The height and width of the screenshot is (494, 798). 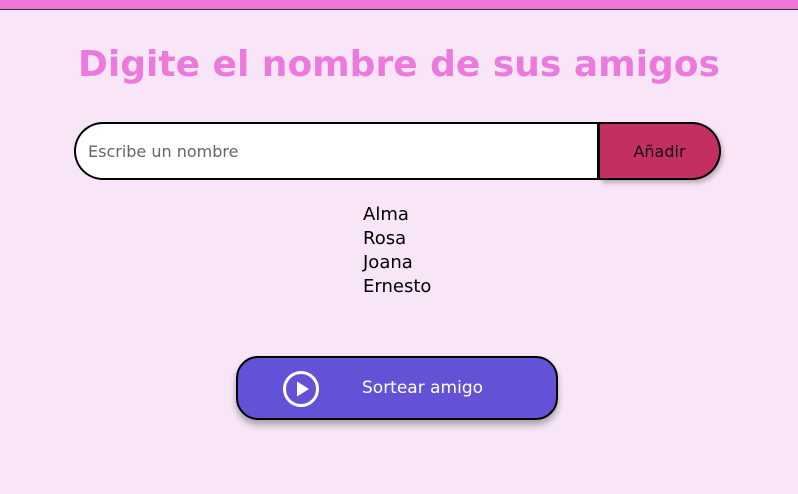 I want to click on list-item: Rosa, so click(x=385, y=238).